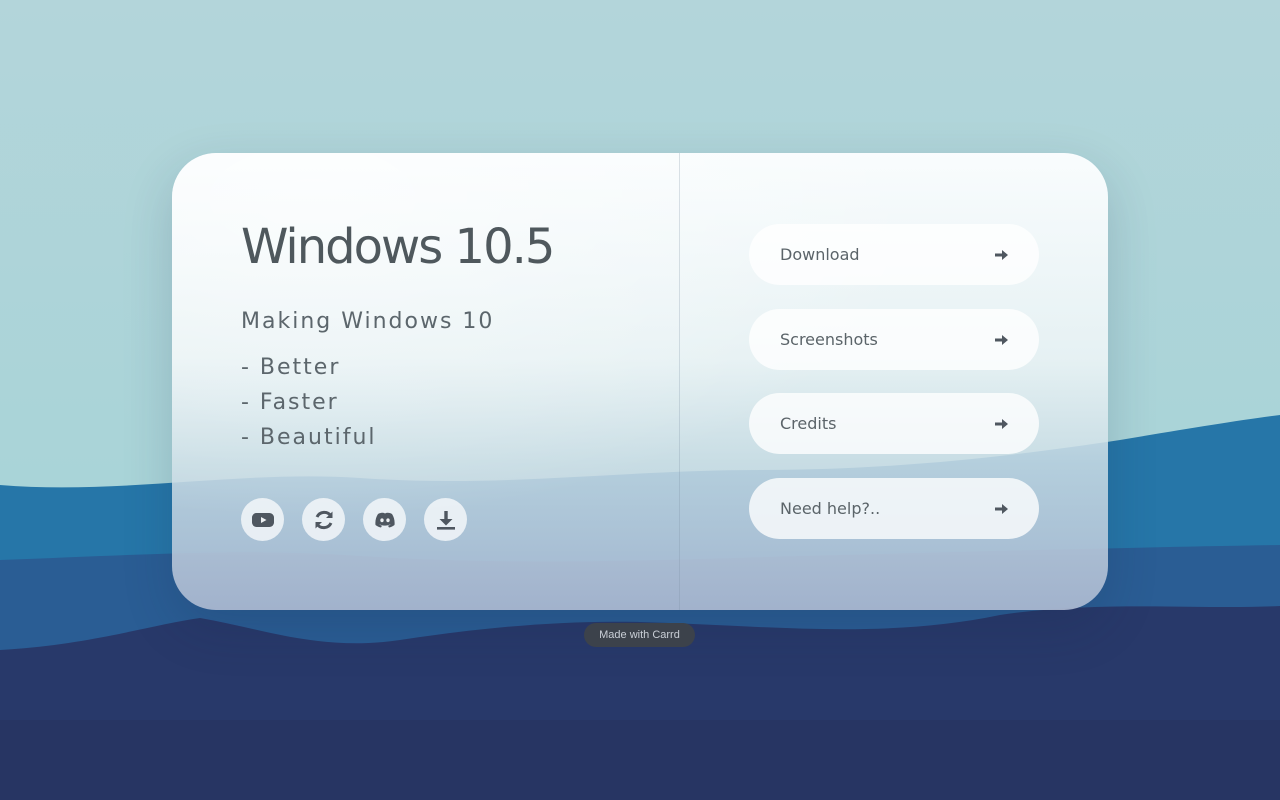 This screenshot has width=1280, height=800. I want to click on youtube-icon, so click(262, 519).